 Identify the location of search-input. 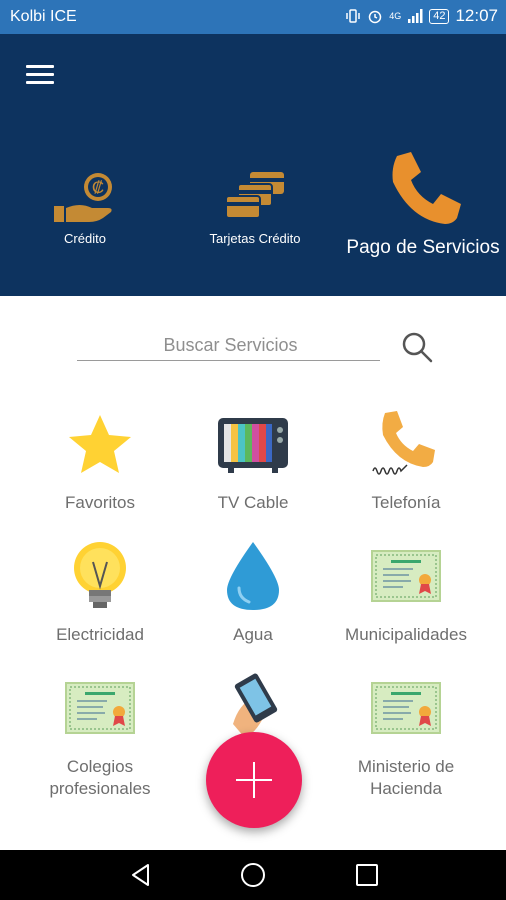
(230, 345).